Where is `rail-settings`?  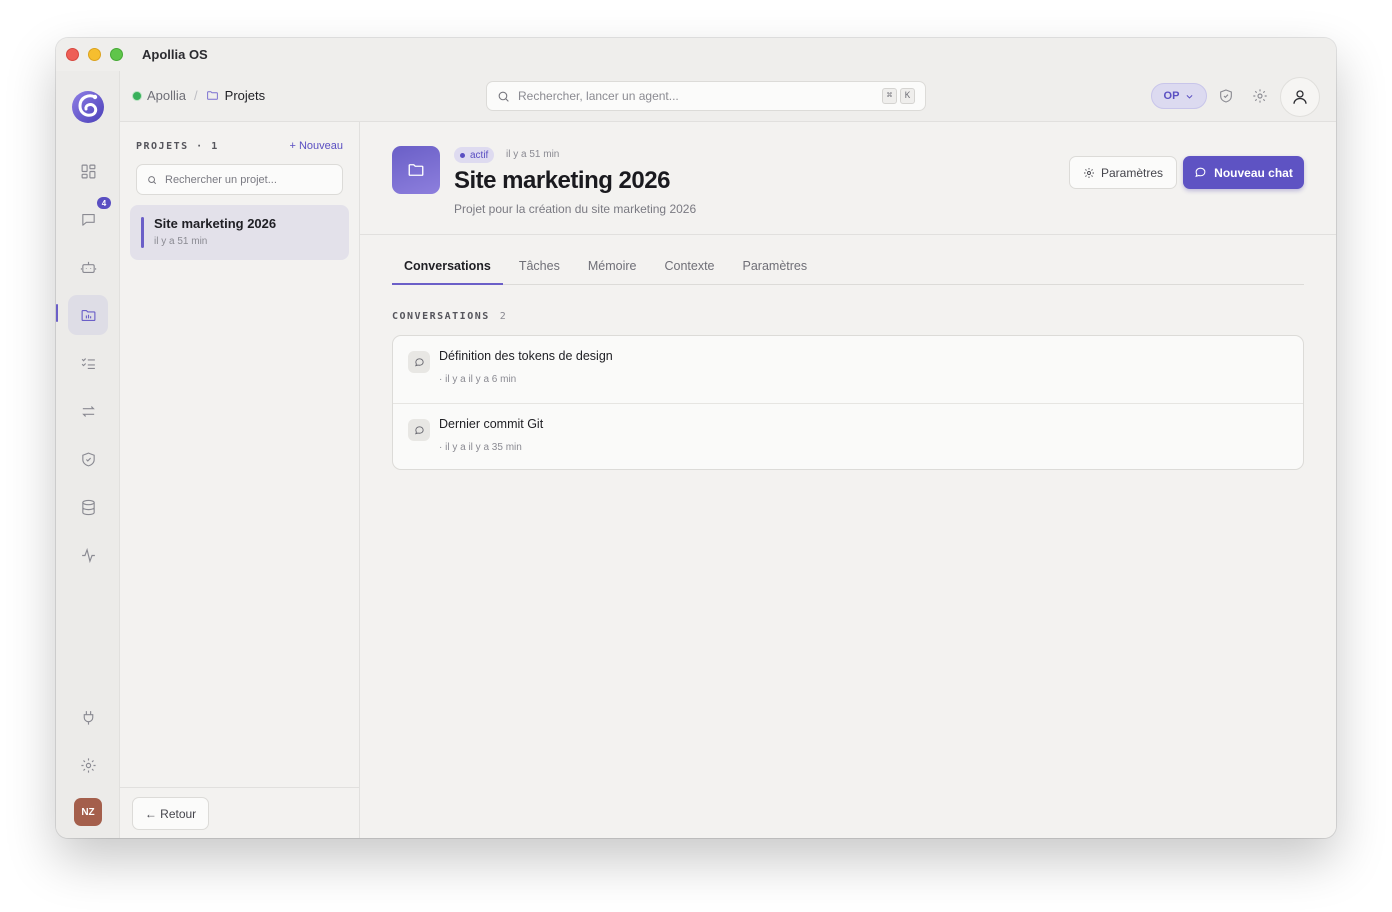
rail-settings is located at coordinates (88, 765).